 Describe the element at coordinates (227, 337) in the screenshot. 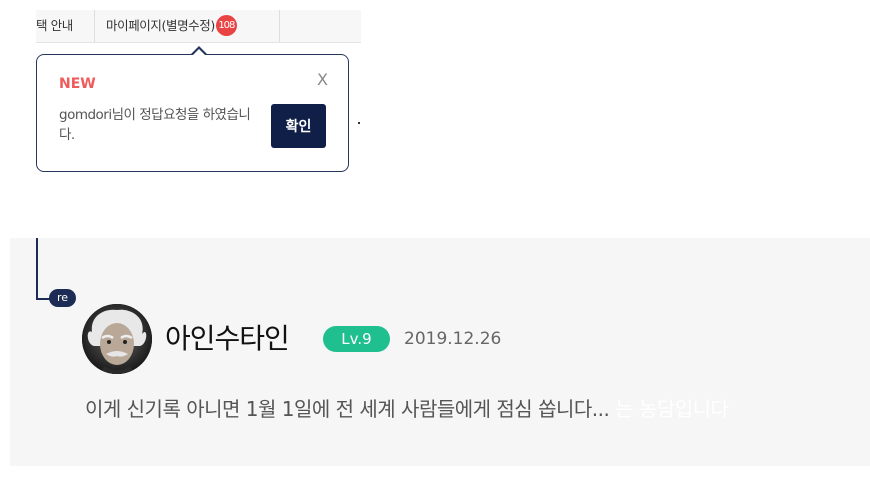

I see `author-name: 아인수타인` at that location.